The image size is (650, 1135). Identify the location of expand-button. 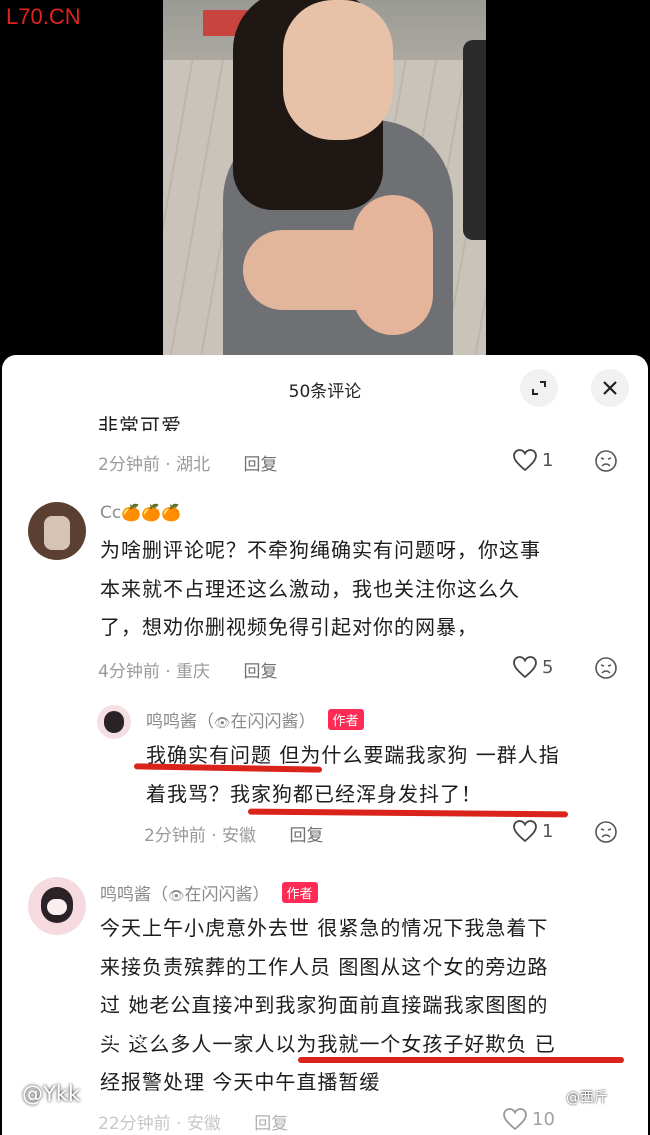
(539, 388).